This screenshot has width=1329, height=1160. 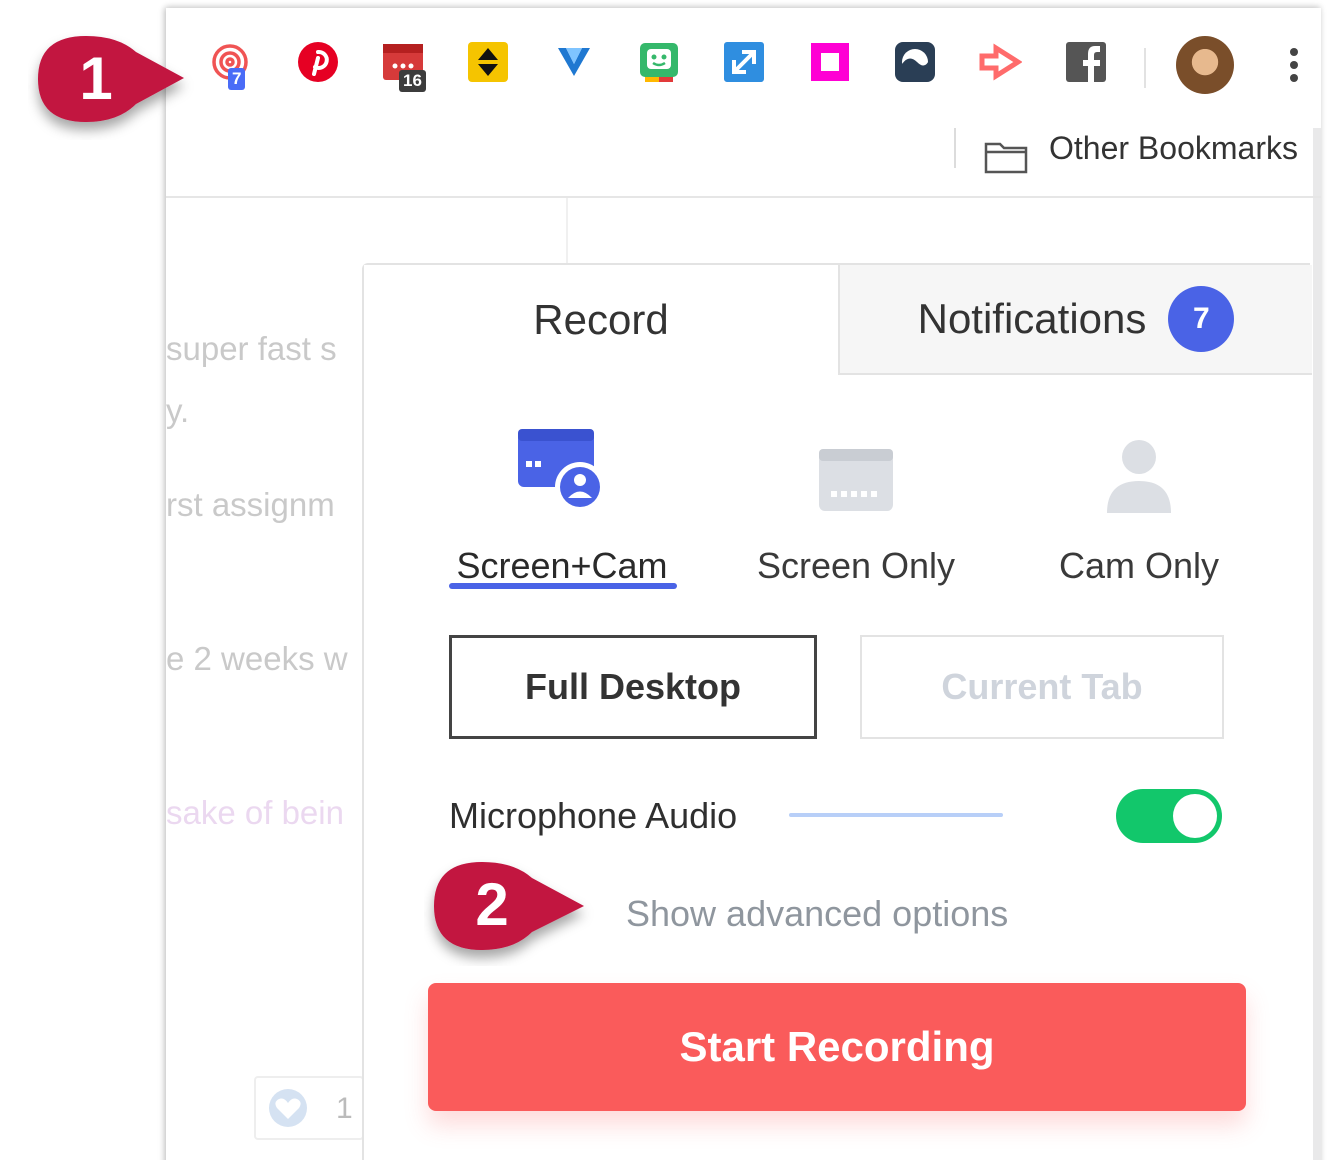 What do you see at coordinates (1006, 158) in the screenshot?
I see `folder-icon` at bounding box center [1006, 158].